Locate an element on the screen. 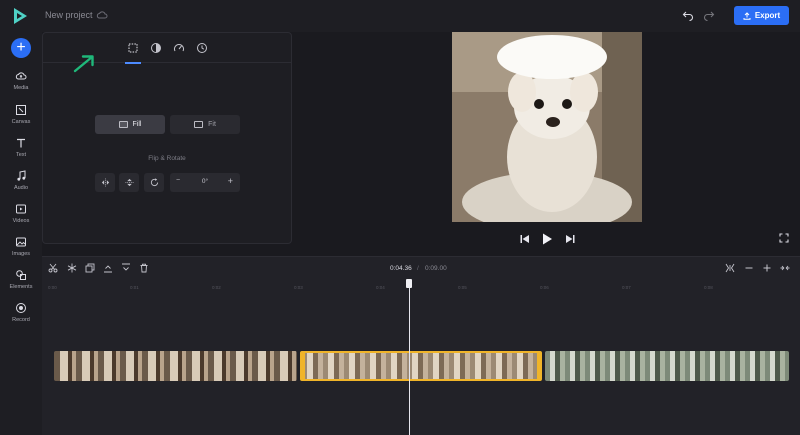 This screenshot has width=800, height=435. project-name: New project is located at coordinates (69, 15).